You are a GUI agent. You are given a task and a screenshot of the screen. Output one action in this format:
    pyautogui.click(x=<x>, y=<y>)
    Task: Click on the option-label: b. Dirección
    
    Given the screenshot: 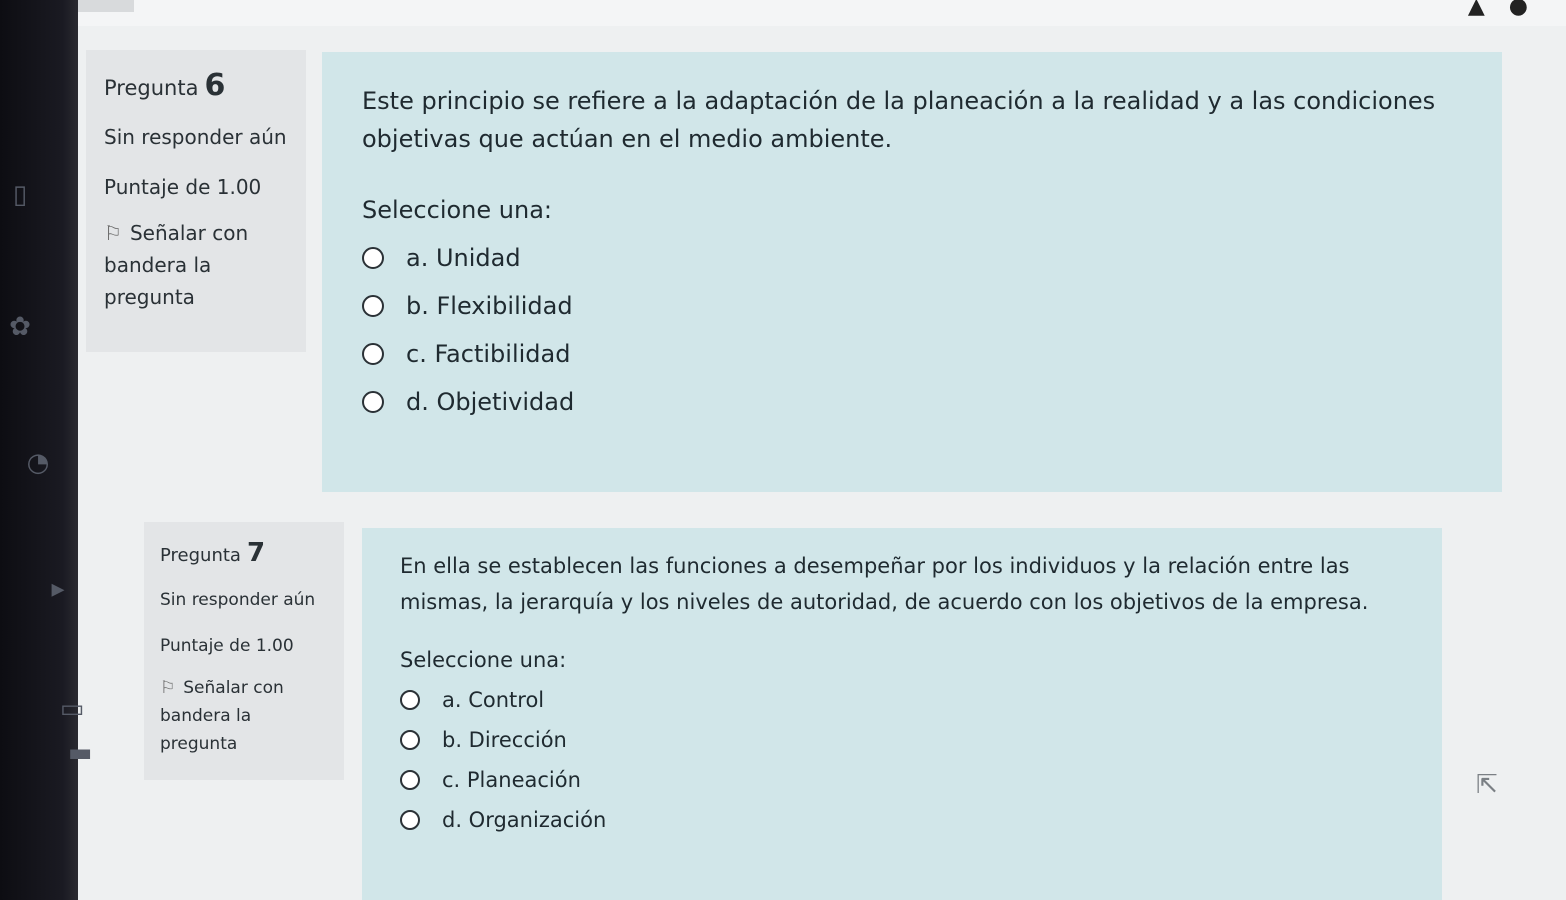 What is the action you would take?
    pyautogui.click(x=504, y=740)
    